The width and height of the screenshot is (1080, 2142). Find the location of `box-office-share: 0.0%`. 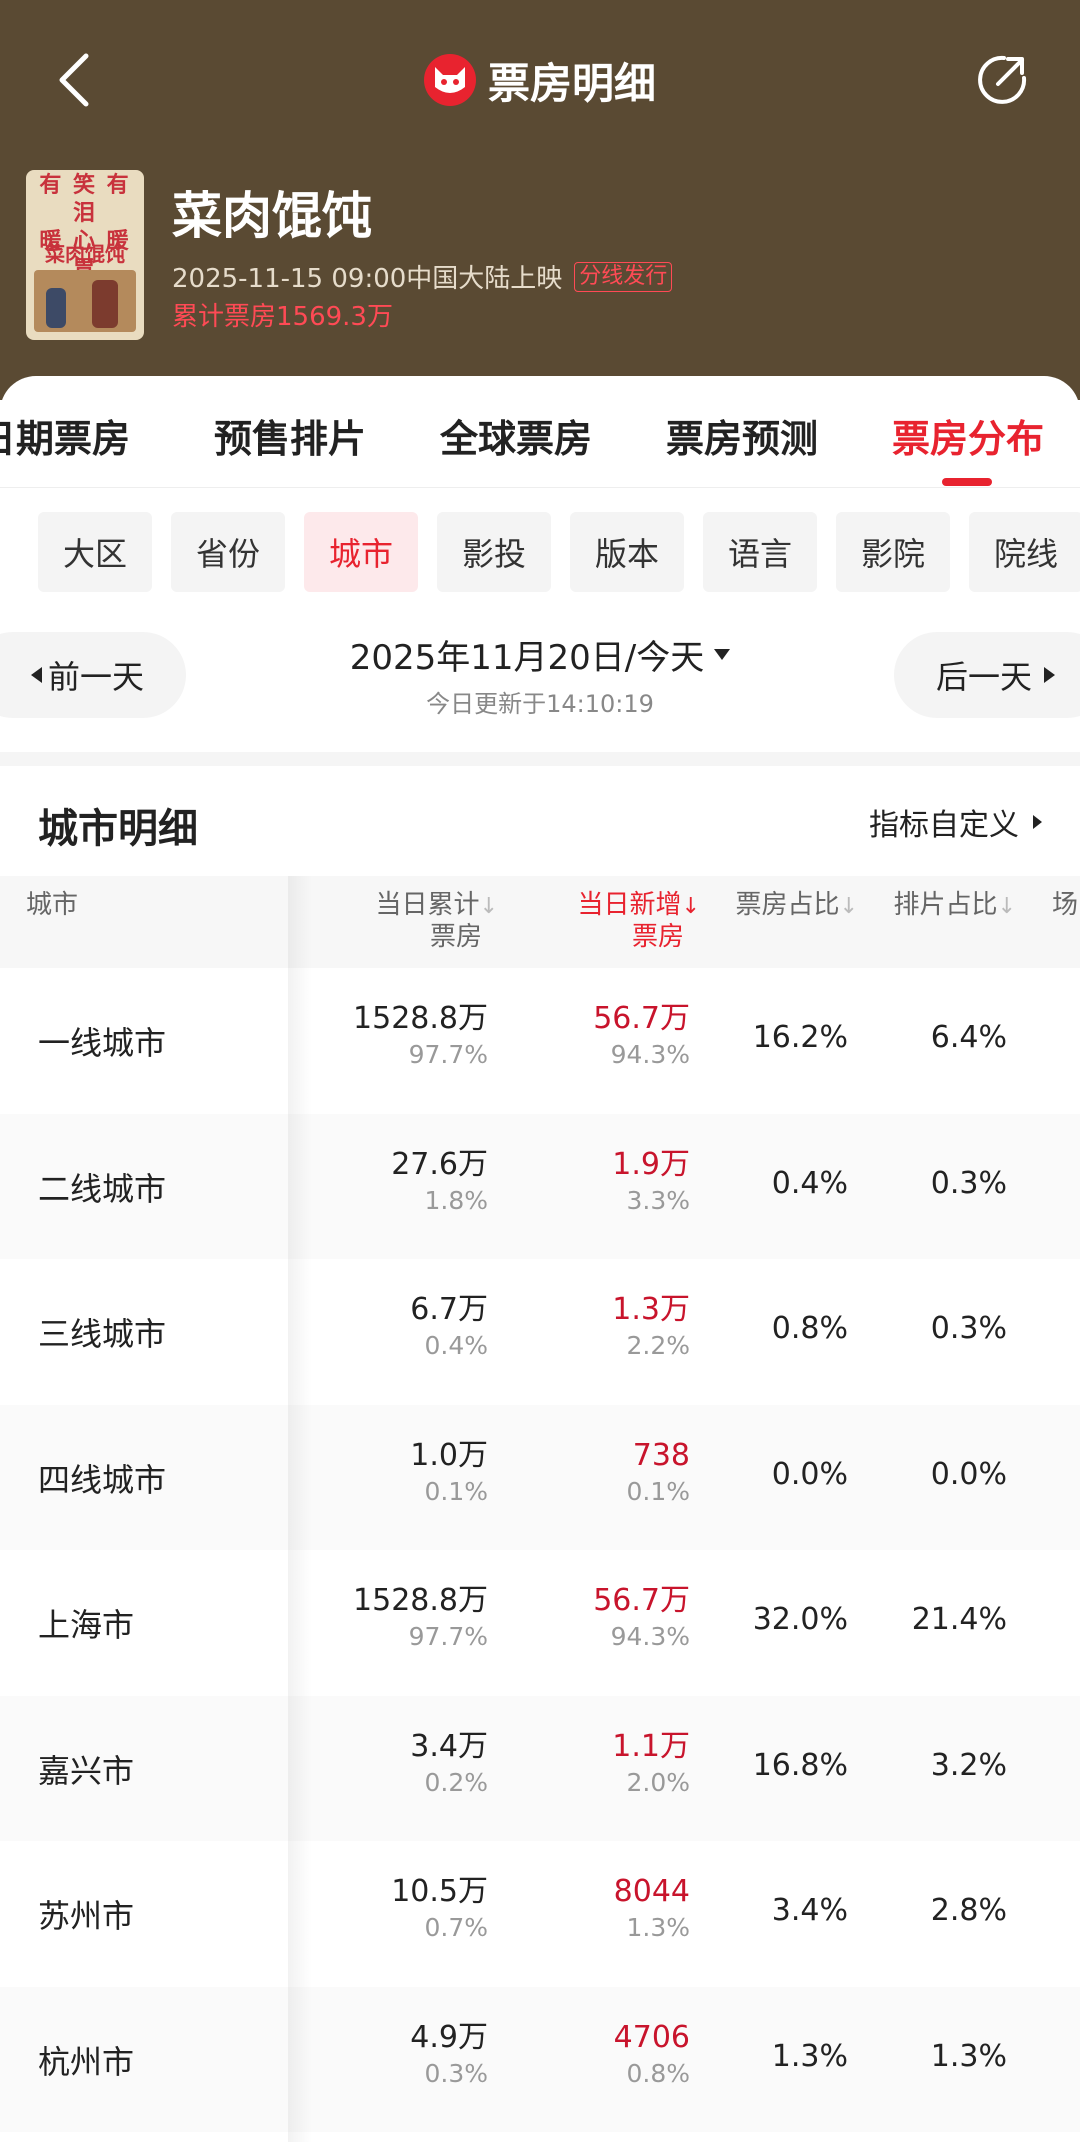

box-office-share: 0.0% is located at coordinates (809, 1474).